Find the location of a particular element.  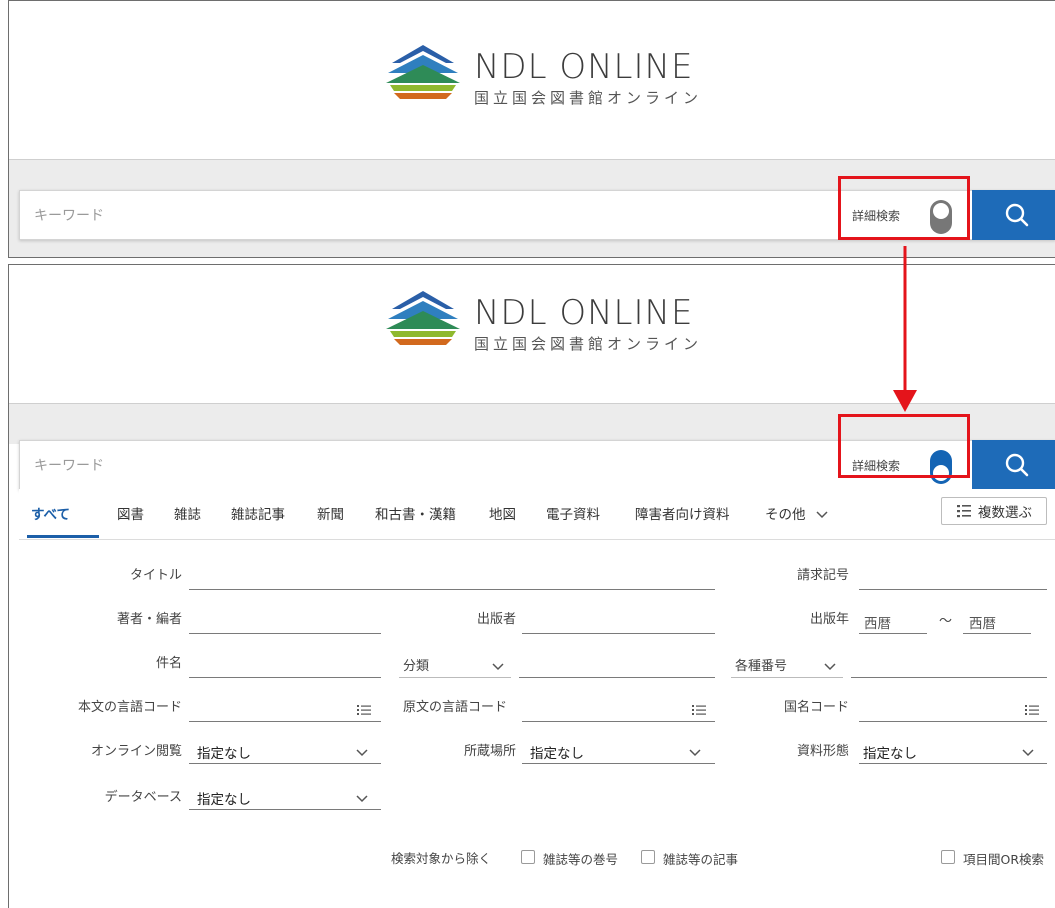

tab-others: その他 is located at coordinates (796, 513).